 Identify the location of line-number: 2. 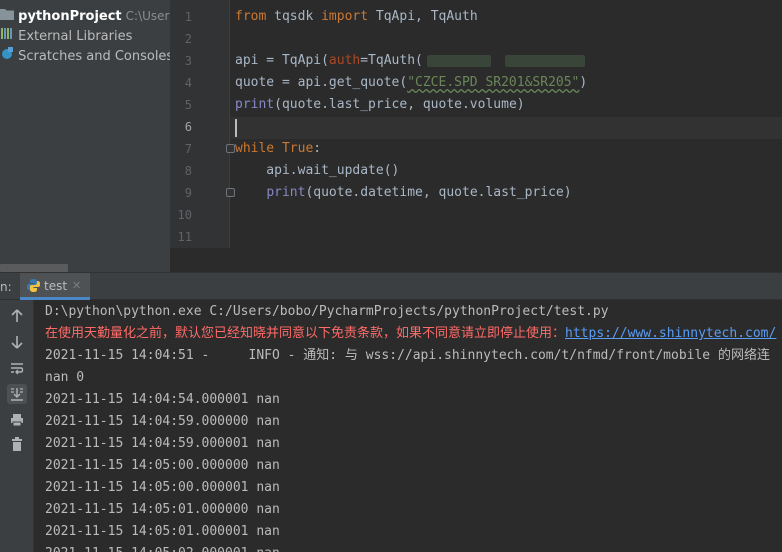
(188, 39).